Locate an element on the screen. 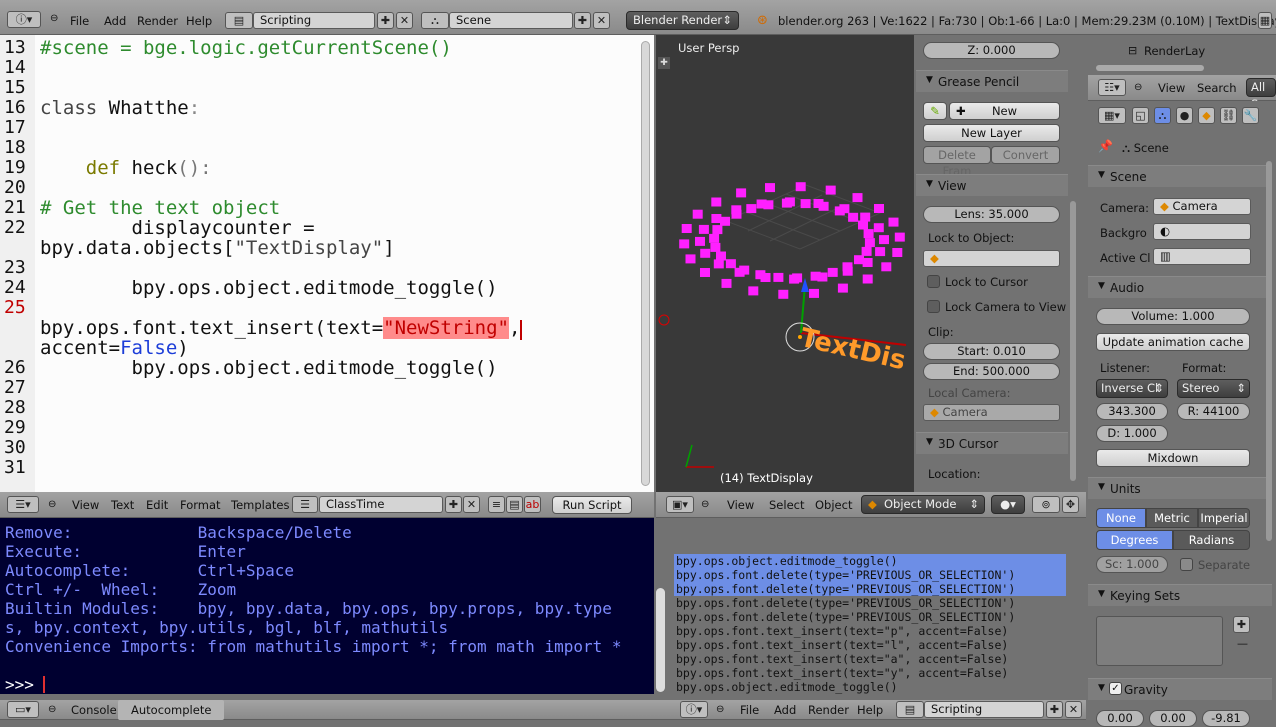 This screenshot has height=727, width=1276. screen-field: Scripting is located at coordinates (984, 709).